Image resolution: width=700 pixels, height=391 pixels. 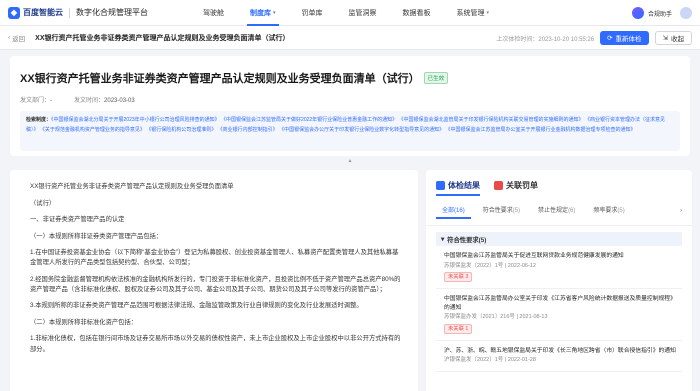 I want to click on menu-label: 驾驶舱, so click(x=213, y=13).